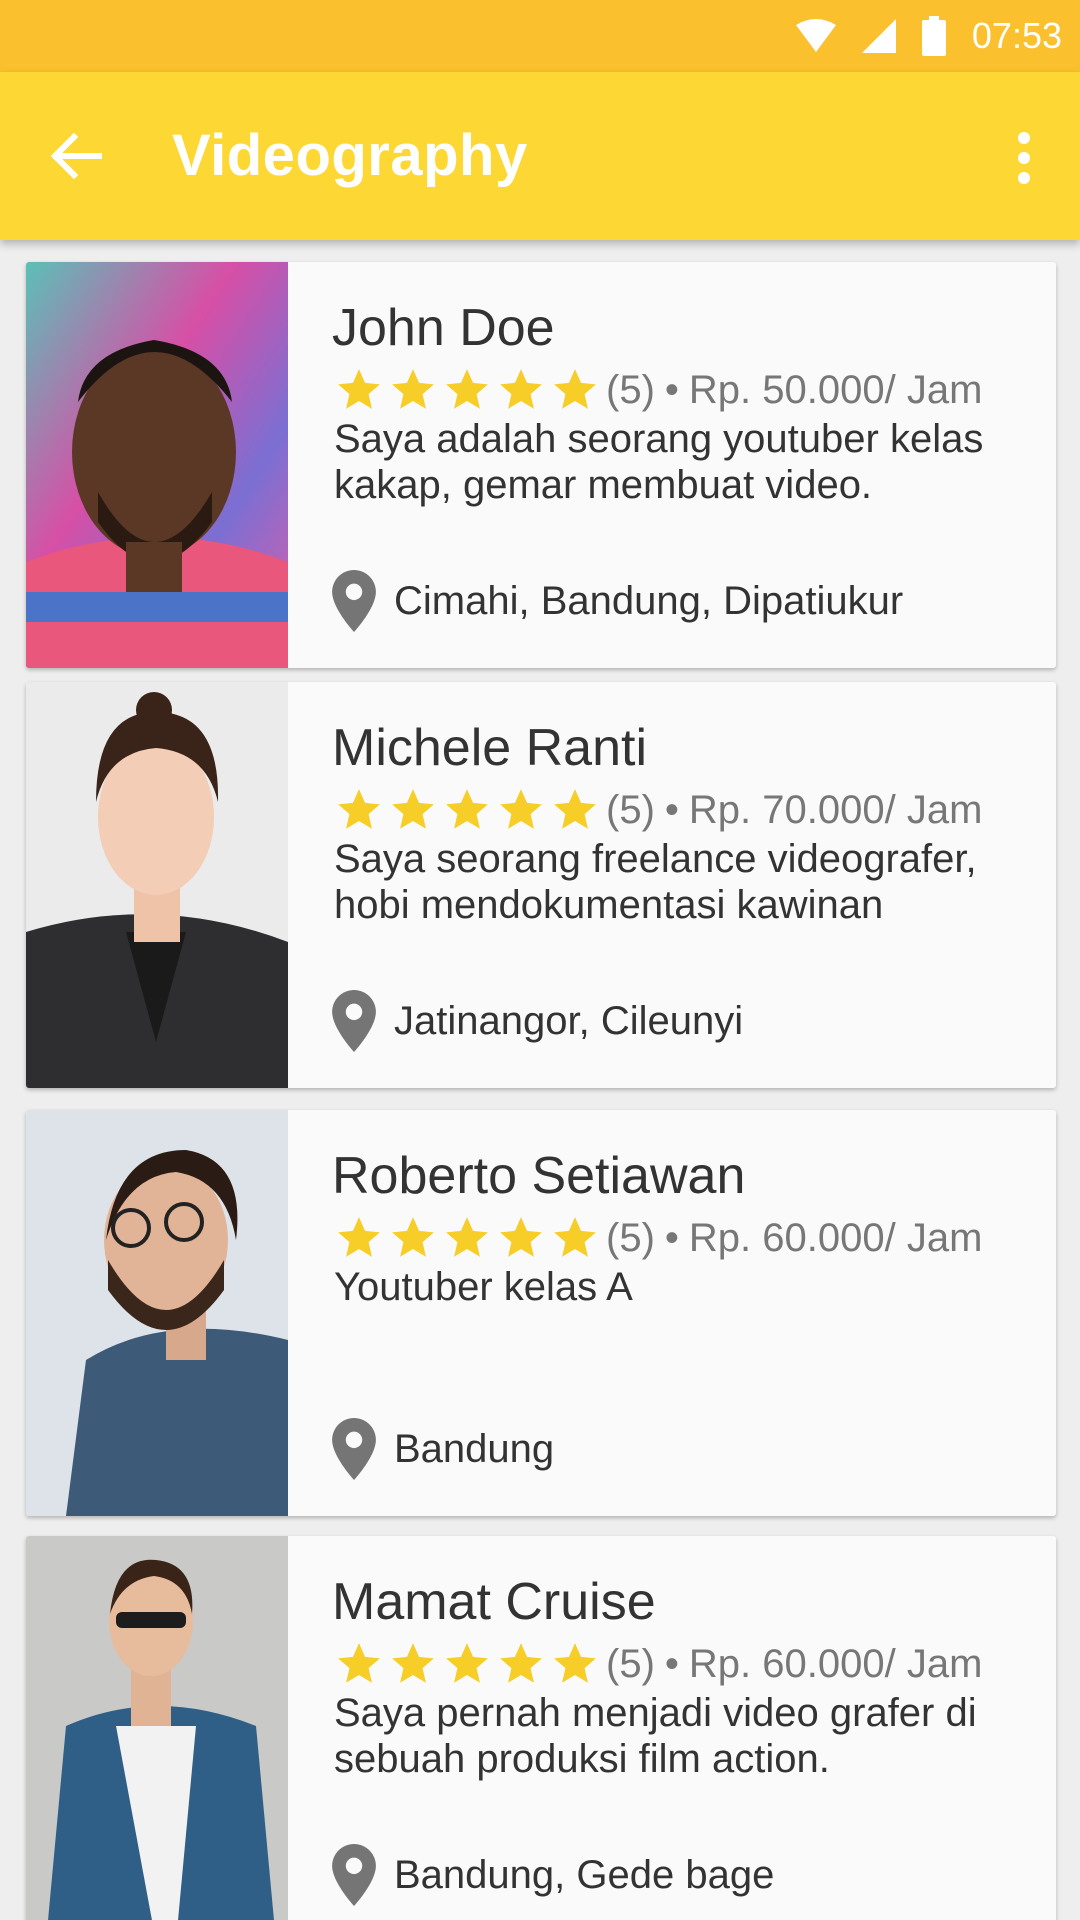 The height and width of the screenshot is (1920, 1080). What do you see at coordinates (539, 1176) in the screenshot?
I see `provider-name: Roberto Setiawan` at bounding box center [539, 1176].